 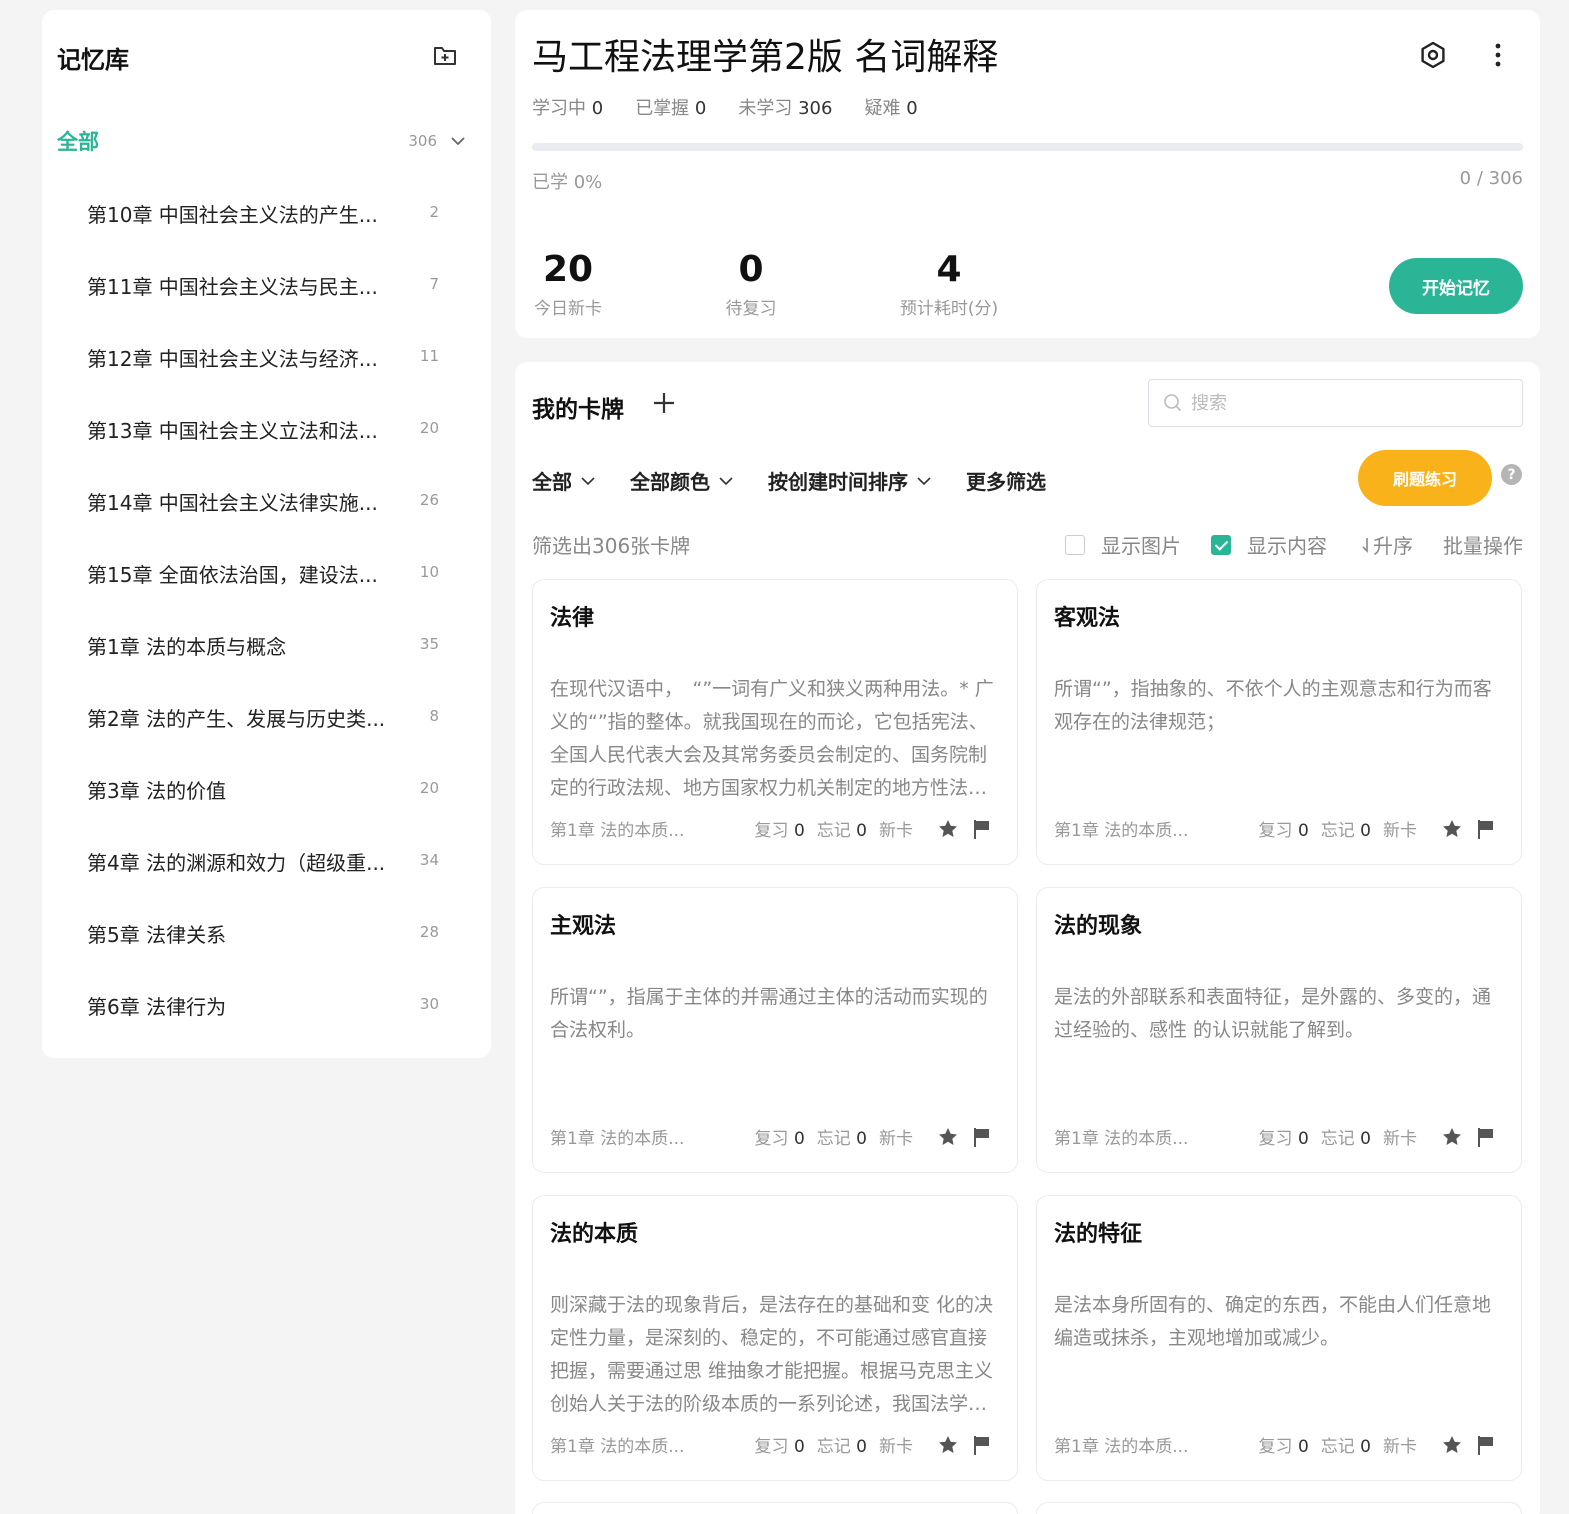 I want to click on search-box, so click(x=1335, y=403).